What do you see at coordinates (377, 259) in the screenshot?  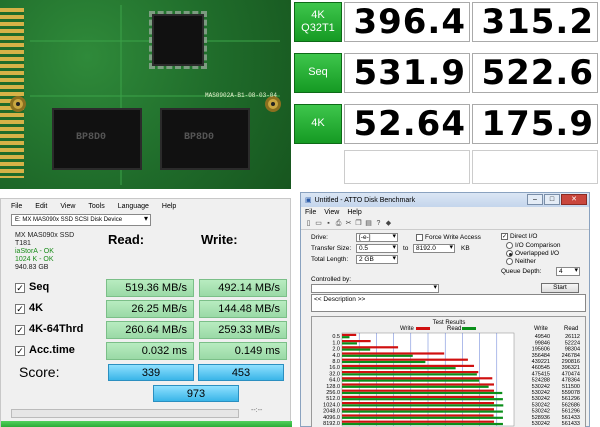 I see `total-length-select: 2 GB` at bounding box center [377, 259].